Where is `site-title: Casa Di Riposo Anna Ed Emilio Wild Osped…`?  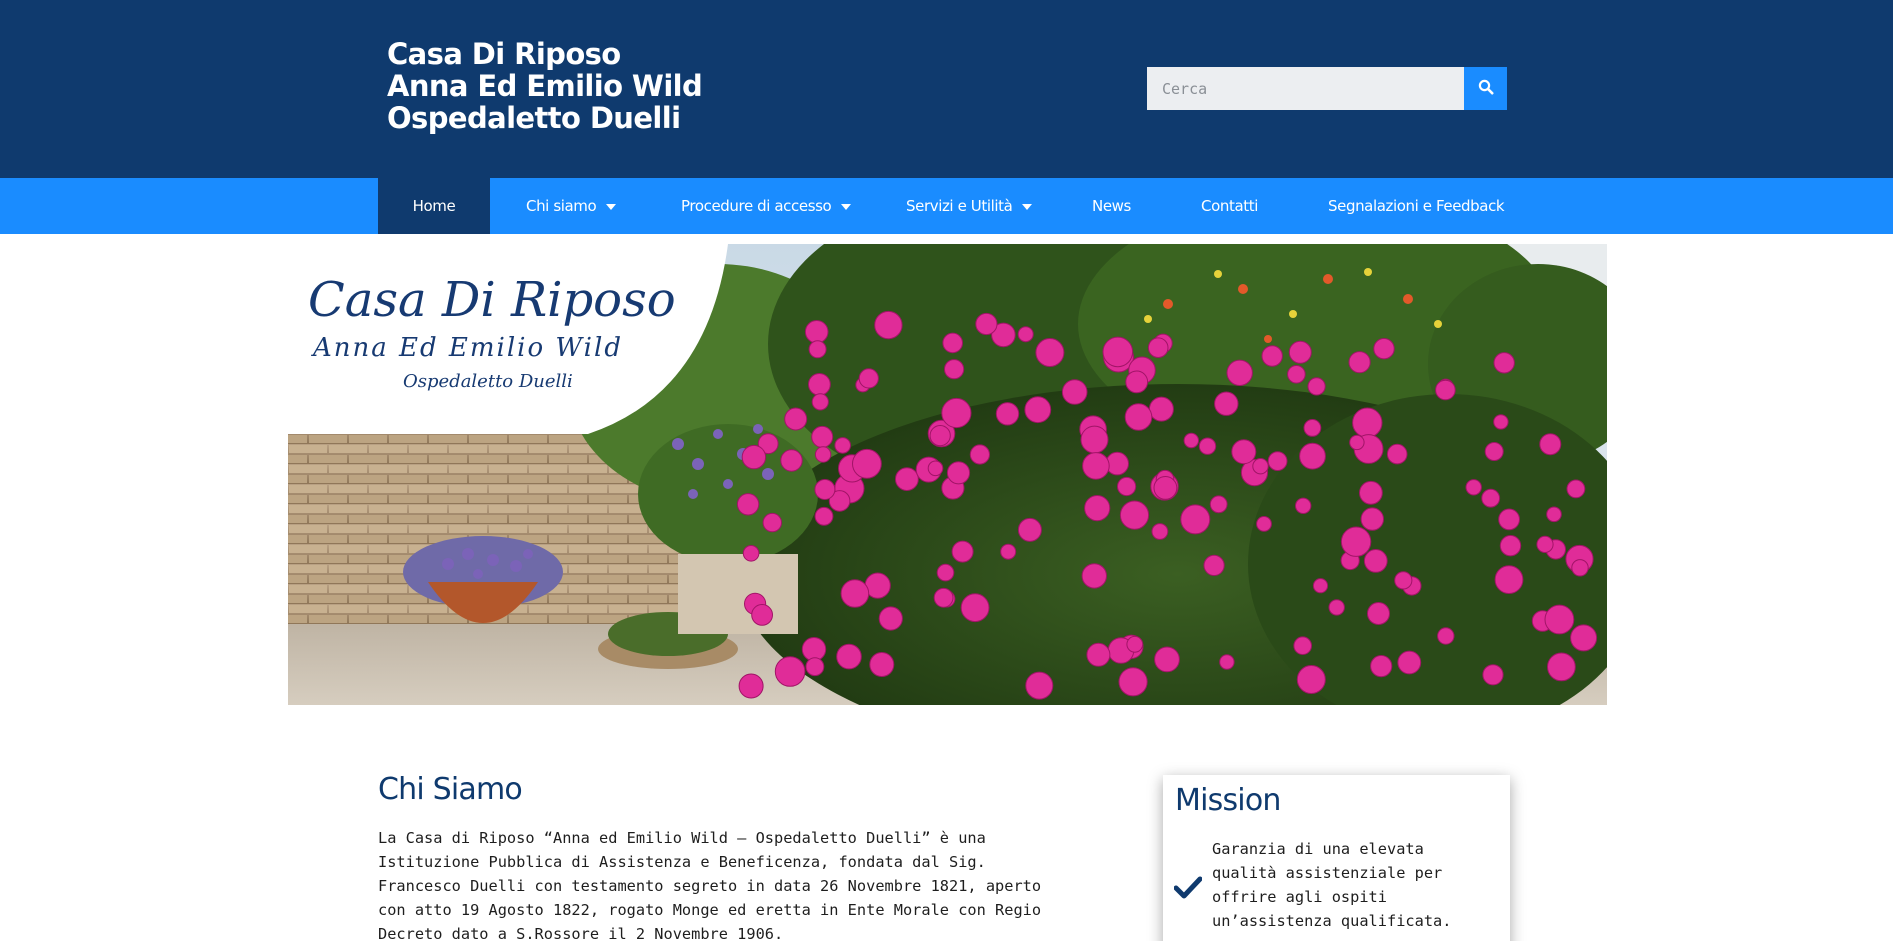
site-title: Casa Di Riposo Anna Ed Emilio Wild Osped… is located at coordinates (545, 86).